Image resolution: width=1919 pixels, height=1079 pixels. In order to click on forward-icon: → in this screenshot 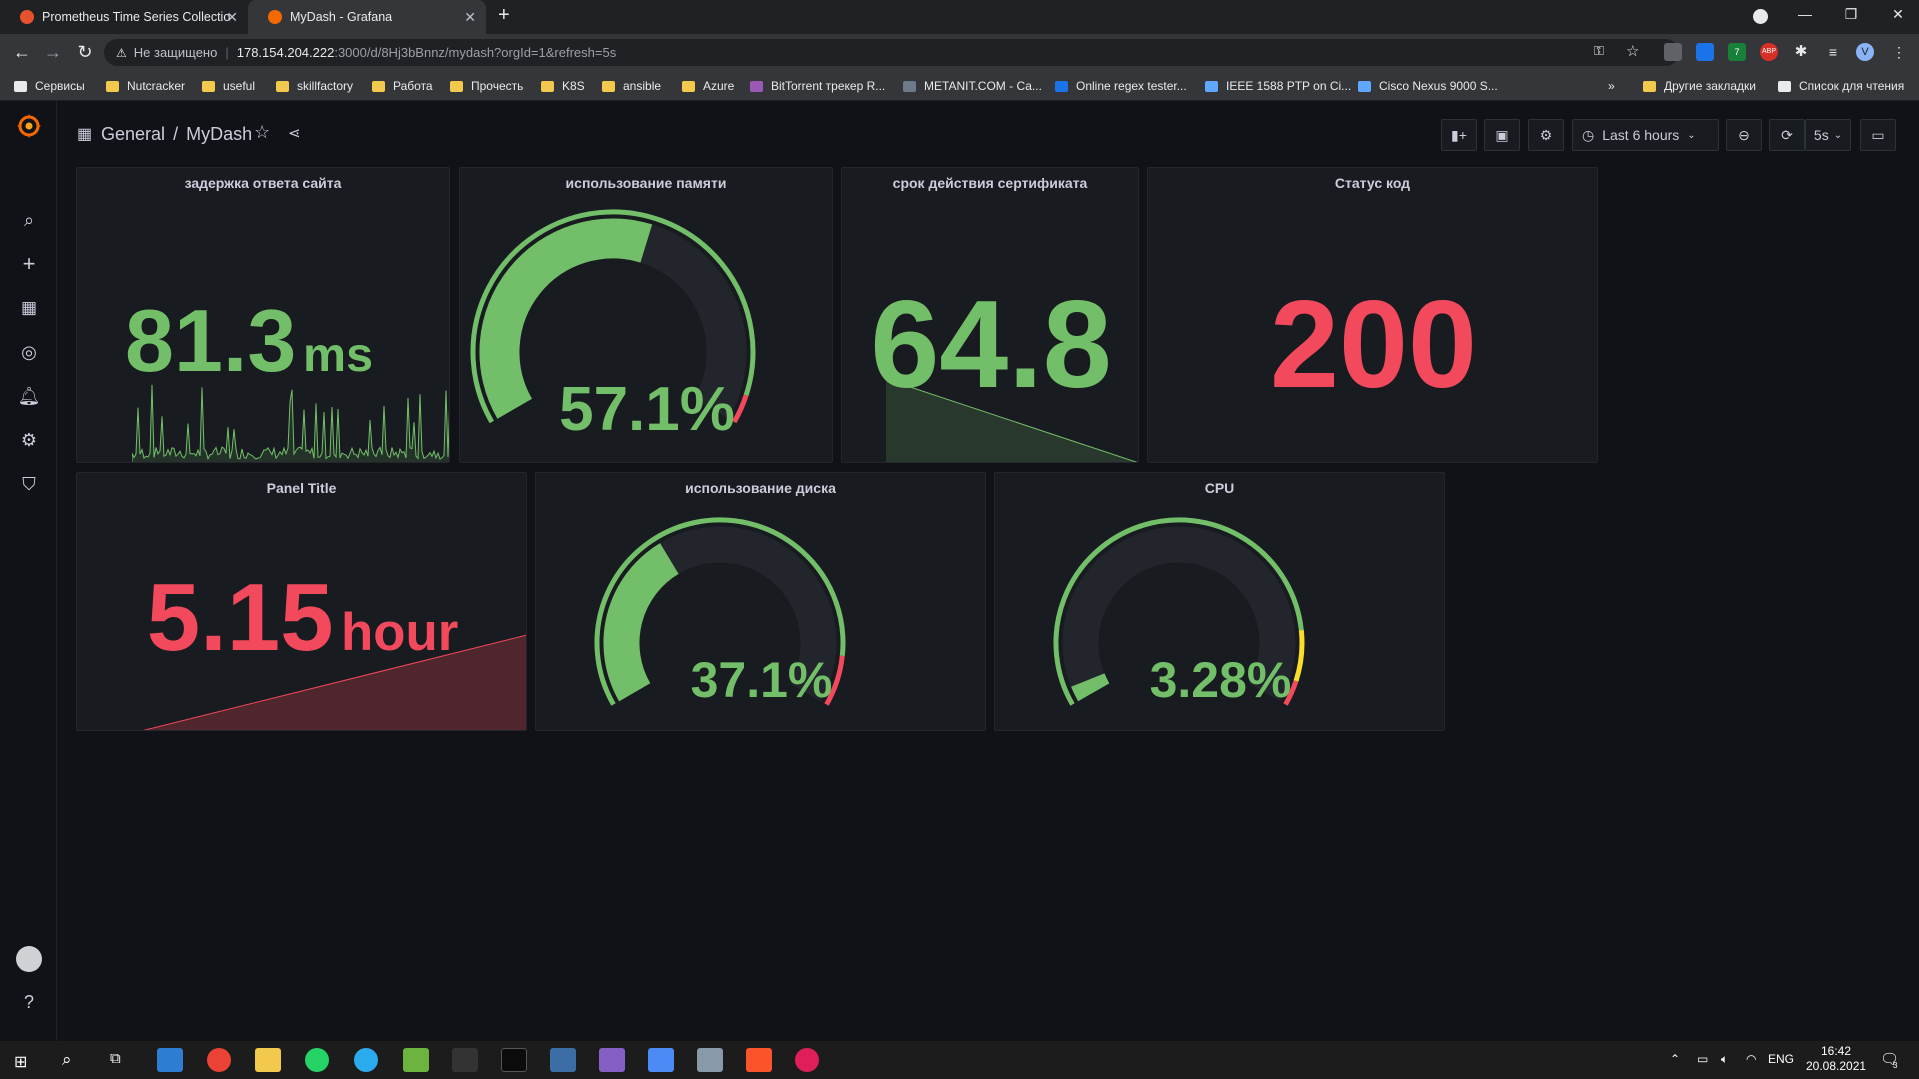, I will do `click(53, 52)`.